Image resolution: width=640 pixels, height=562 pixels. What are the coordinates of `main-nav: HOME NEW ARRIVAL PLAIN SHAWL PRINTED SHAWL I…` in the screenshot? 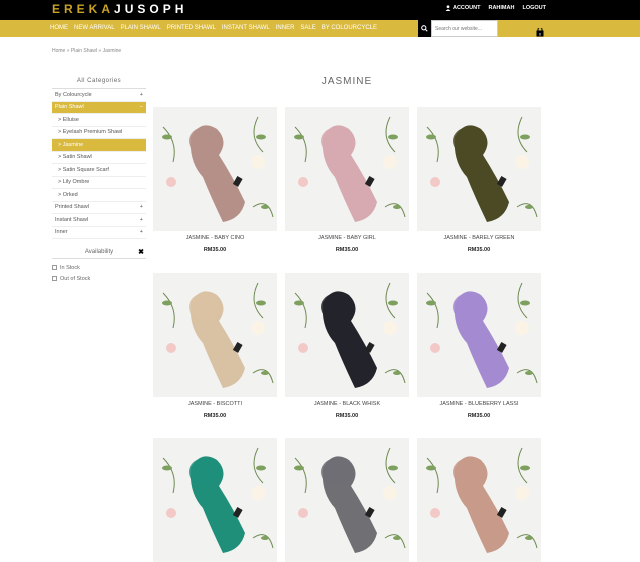 It's located at (320, 28).